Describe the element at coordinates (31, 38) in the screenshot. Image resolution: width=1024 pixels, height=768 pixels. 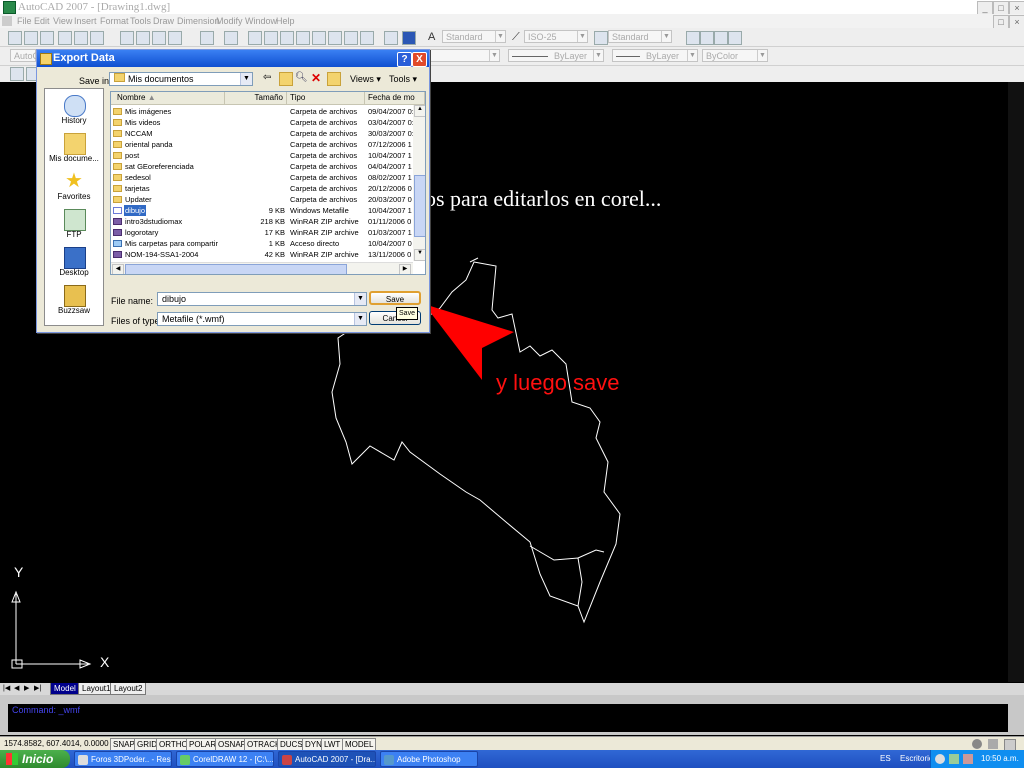
I see `open-icon` at that location.